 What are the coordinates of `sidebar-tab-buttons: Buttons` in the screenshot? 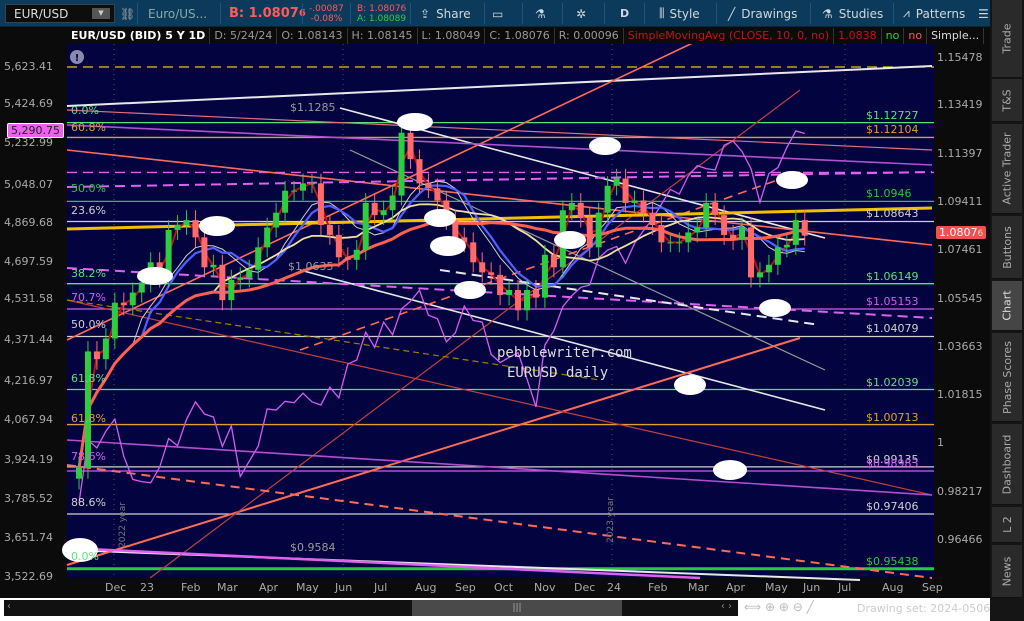 It's located at (1007, 247).